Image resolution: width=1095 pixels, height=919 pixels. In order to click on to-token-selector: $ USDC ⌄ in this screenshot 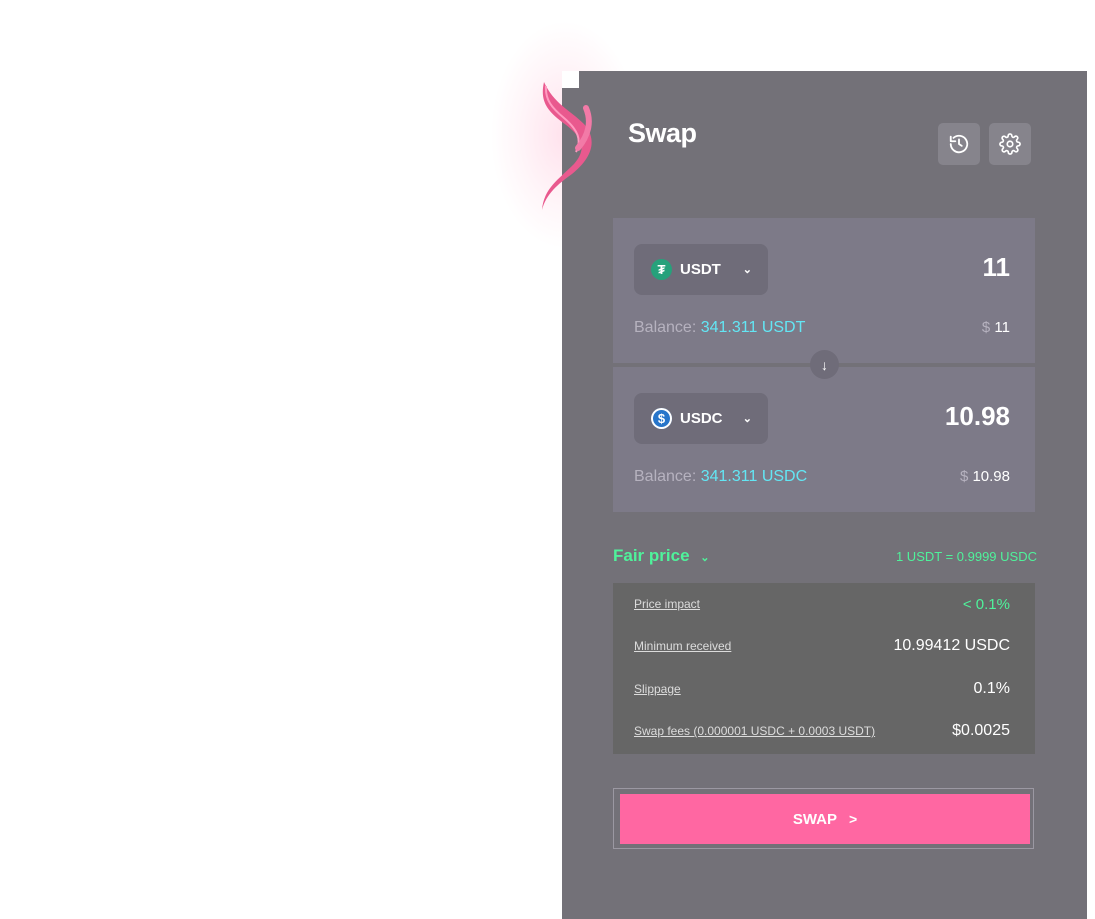, I will do `click(701, 418)`.